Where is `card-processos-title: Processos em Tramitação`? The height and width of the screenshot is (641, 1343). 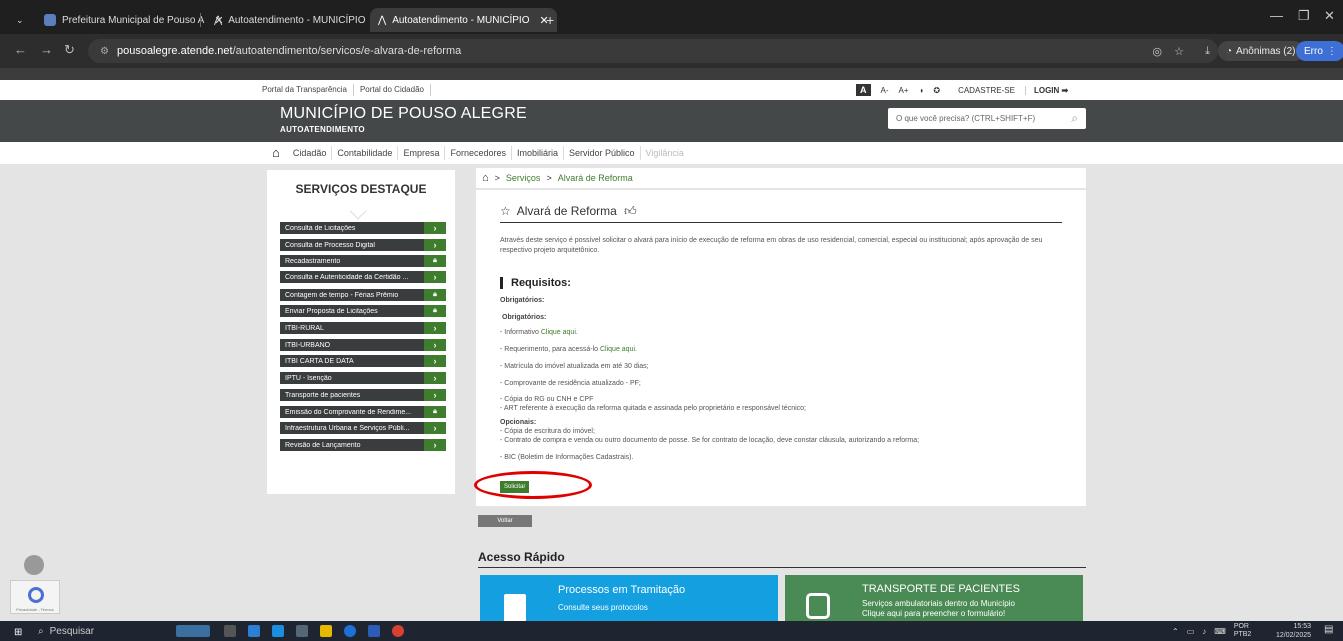 card-processos-title: Processos em Tramitação is located at coordinates (622, 590).